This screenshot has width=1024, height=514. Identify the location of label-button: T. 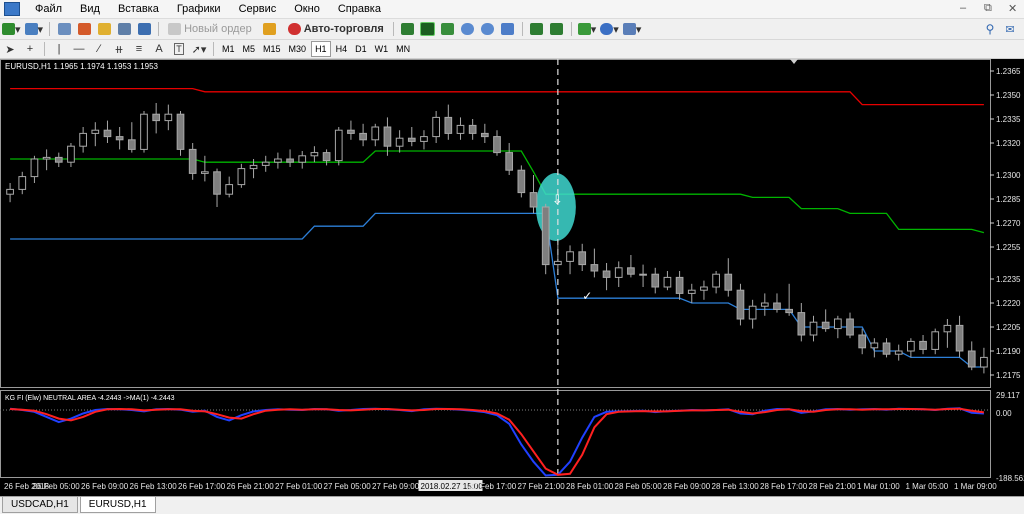
(179, 49).